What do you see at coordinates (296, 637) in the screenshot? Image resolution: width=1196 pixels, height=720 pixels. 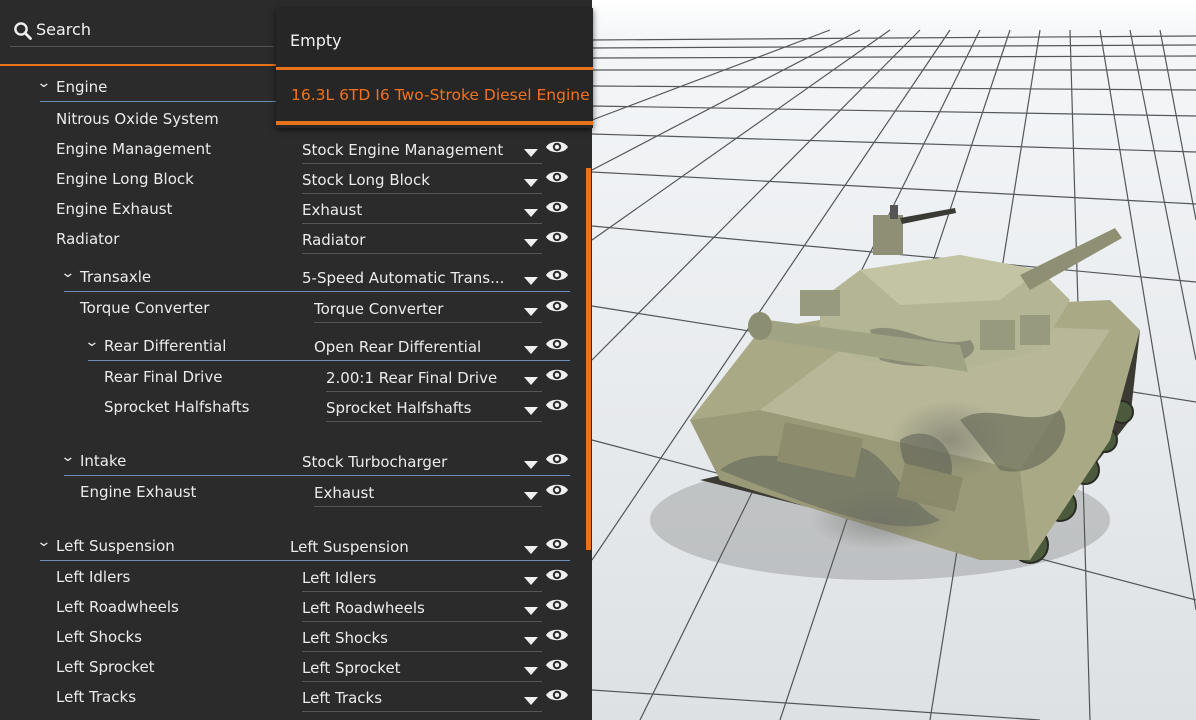 I see `slot-row-left-shocks: Left Shocks Left Shocks` at bounding box center [296, 637].